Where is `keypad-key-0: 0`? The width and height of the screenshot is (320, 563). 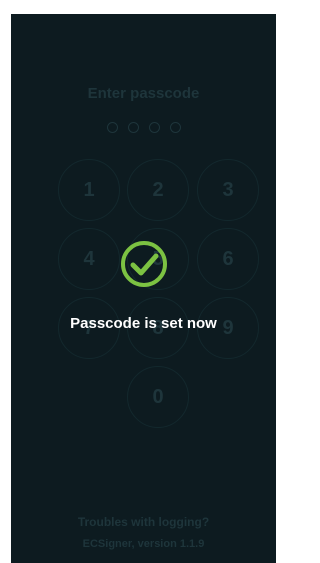 keypad-key-0: 0 is located at coordinates (158, 397).